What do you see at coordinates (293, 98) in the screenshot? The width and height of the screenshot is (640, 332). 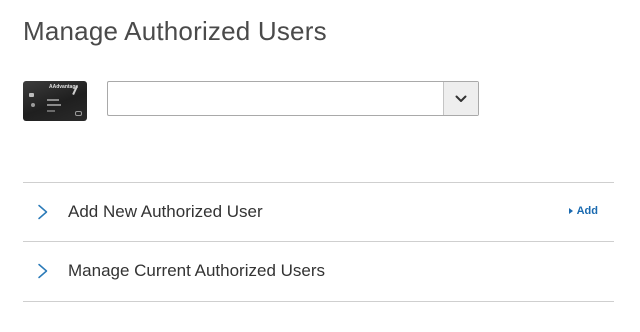 I see `card-select-dropdown` at bounding box center [293, 98].